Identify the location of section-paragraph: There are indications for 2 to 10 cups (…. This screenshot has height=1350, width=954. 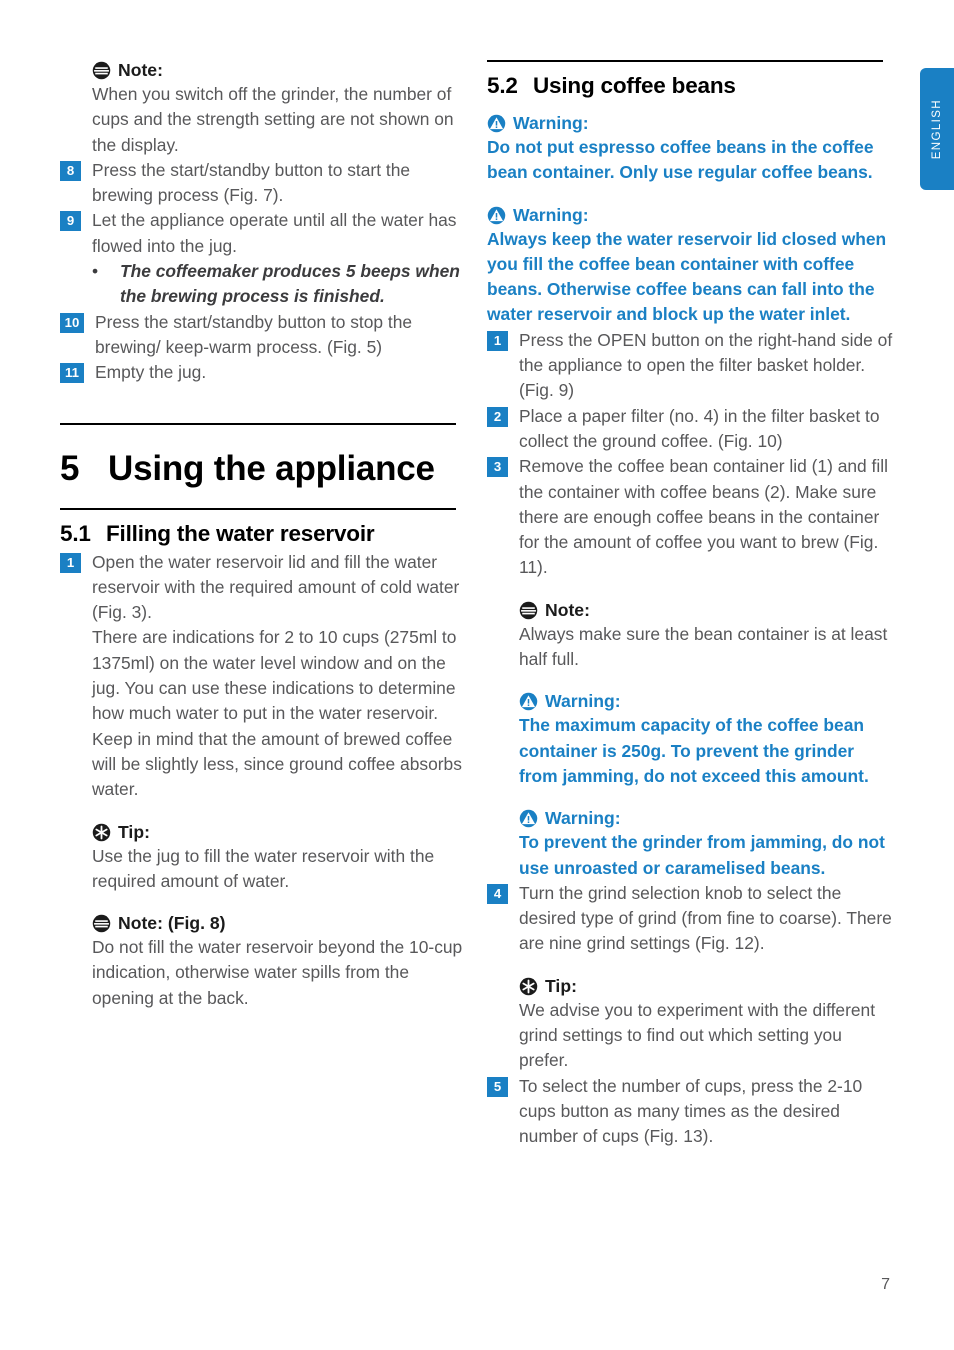
(277, 713).